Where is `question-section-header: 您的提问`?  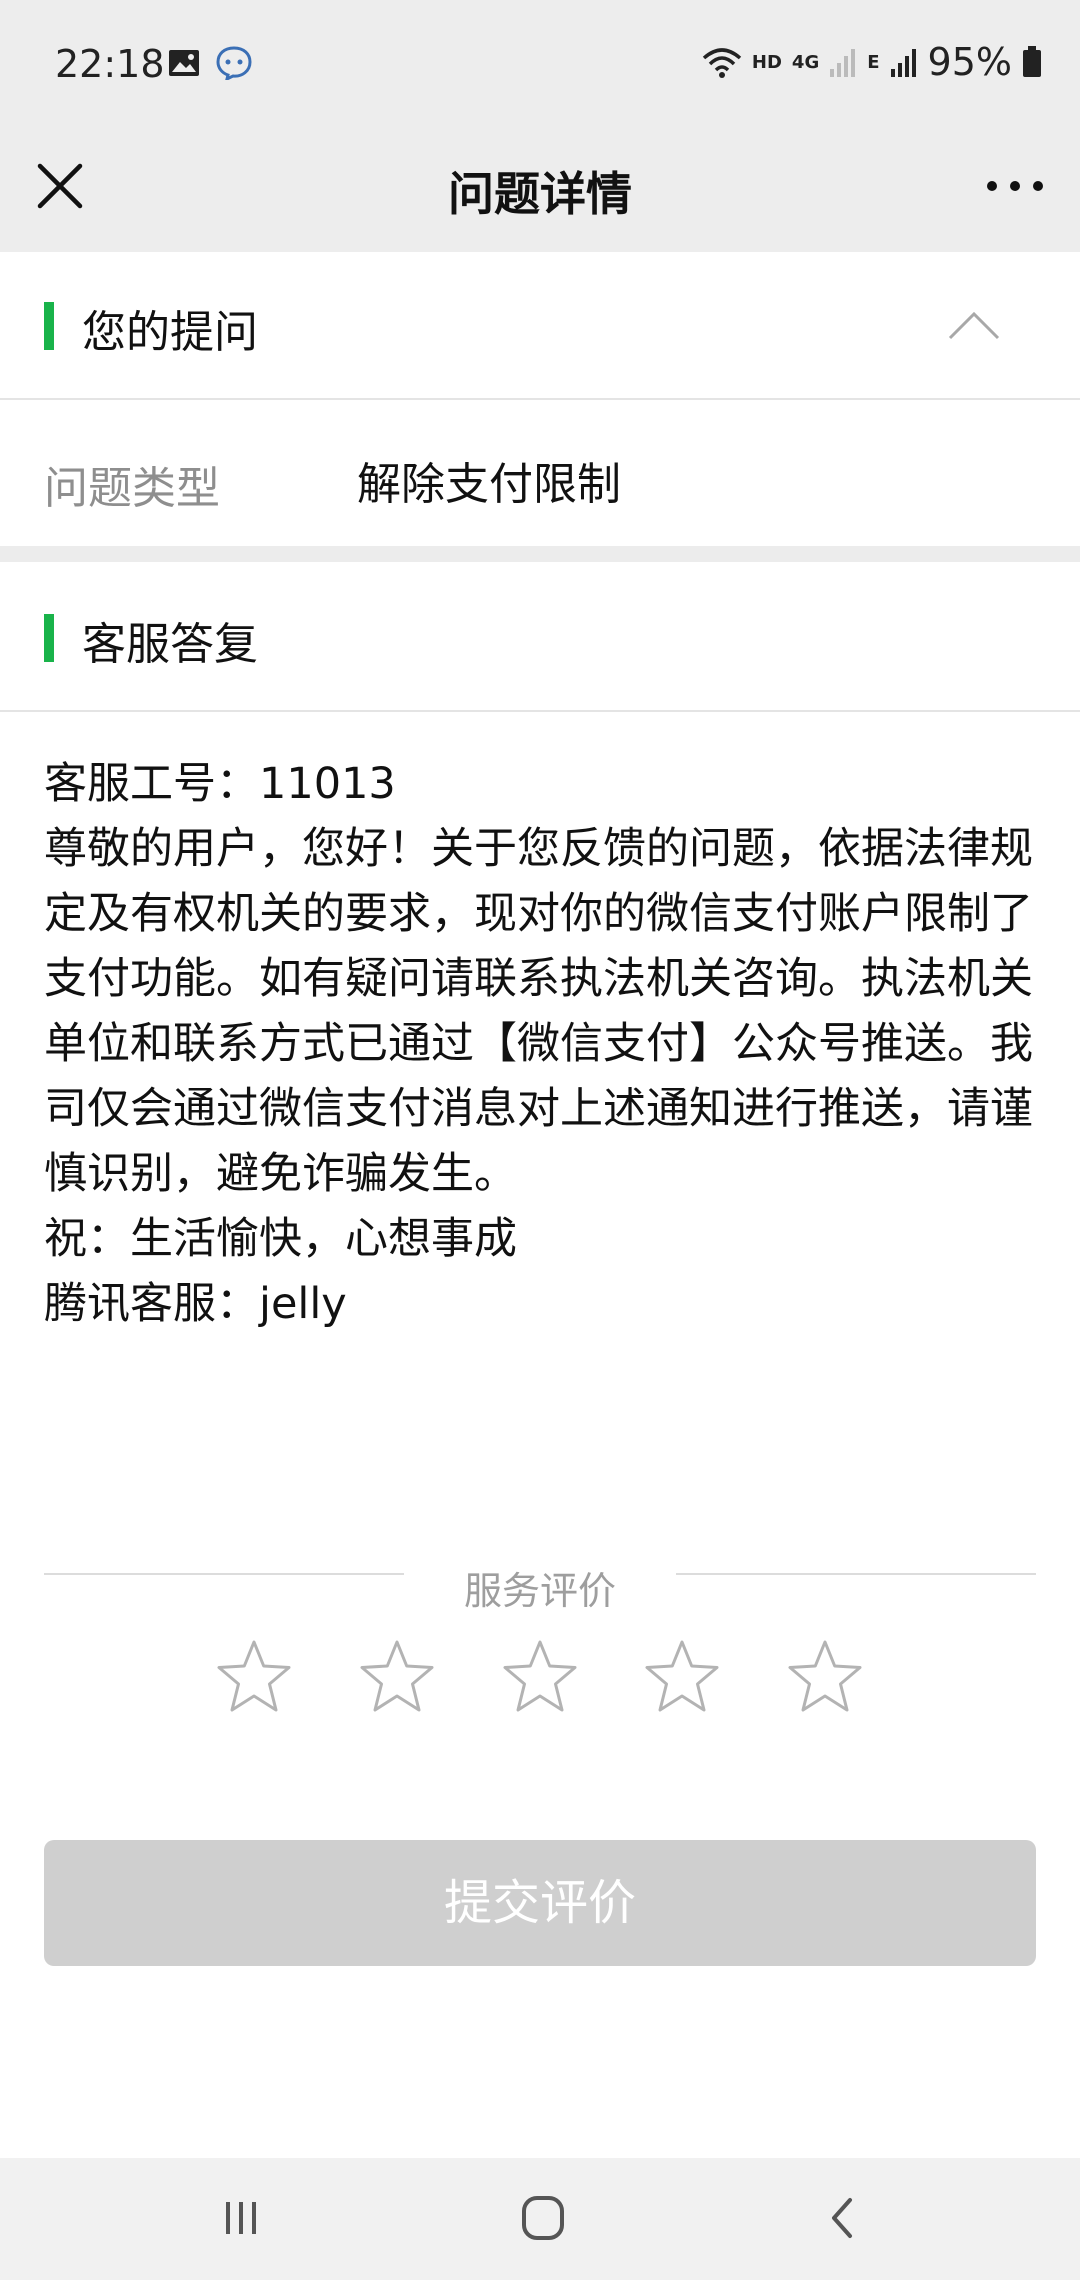
question-section-header: 您的提问 is located at coordinates (540, 326).